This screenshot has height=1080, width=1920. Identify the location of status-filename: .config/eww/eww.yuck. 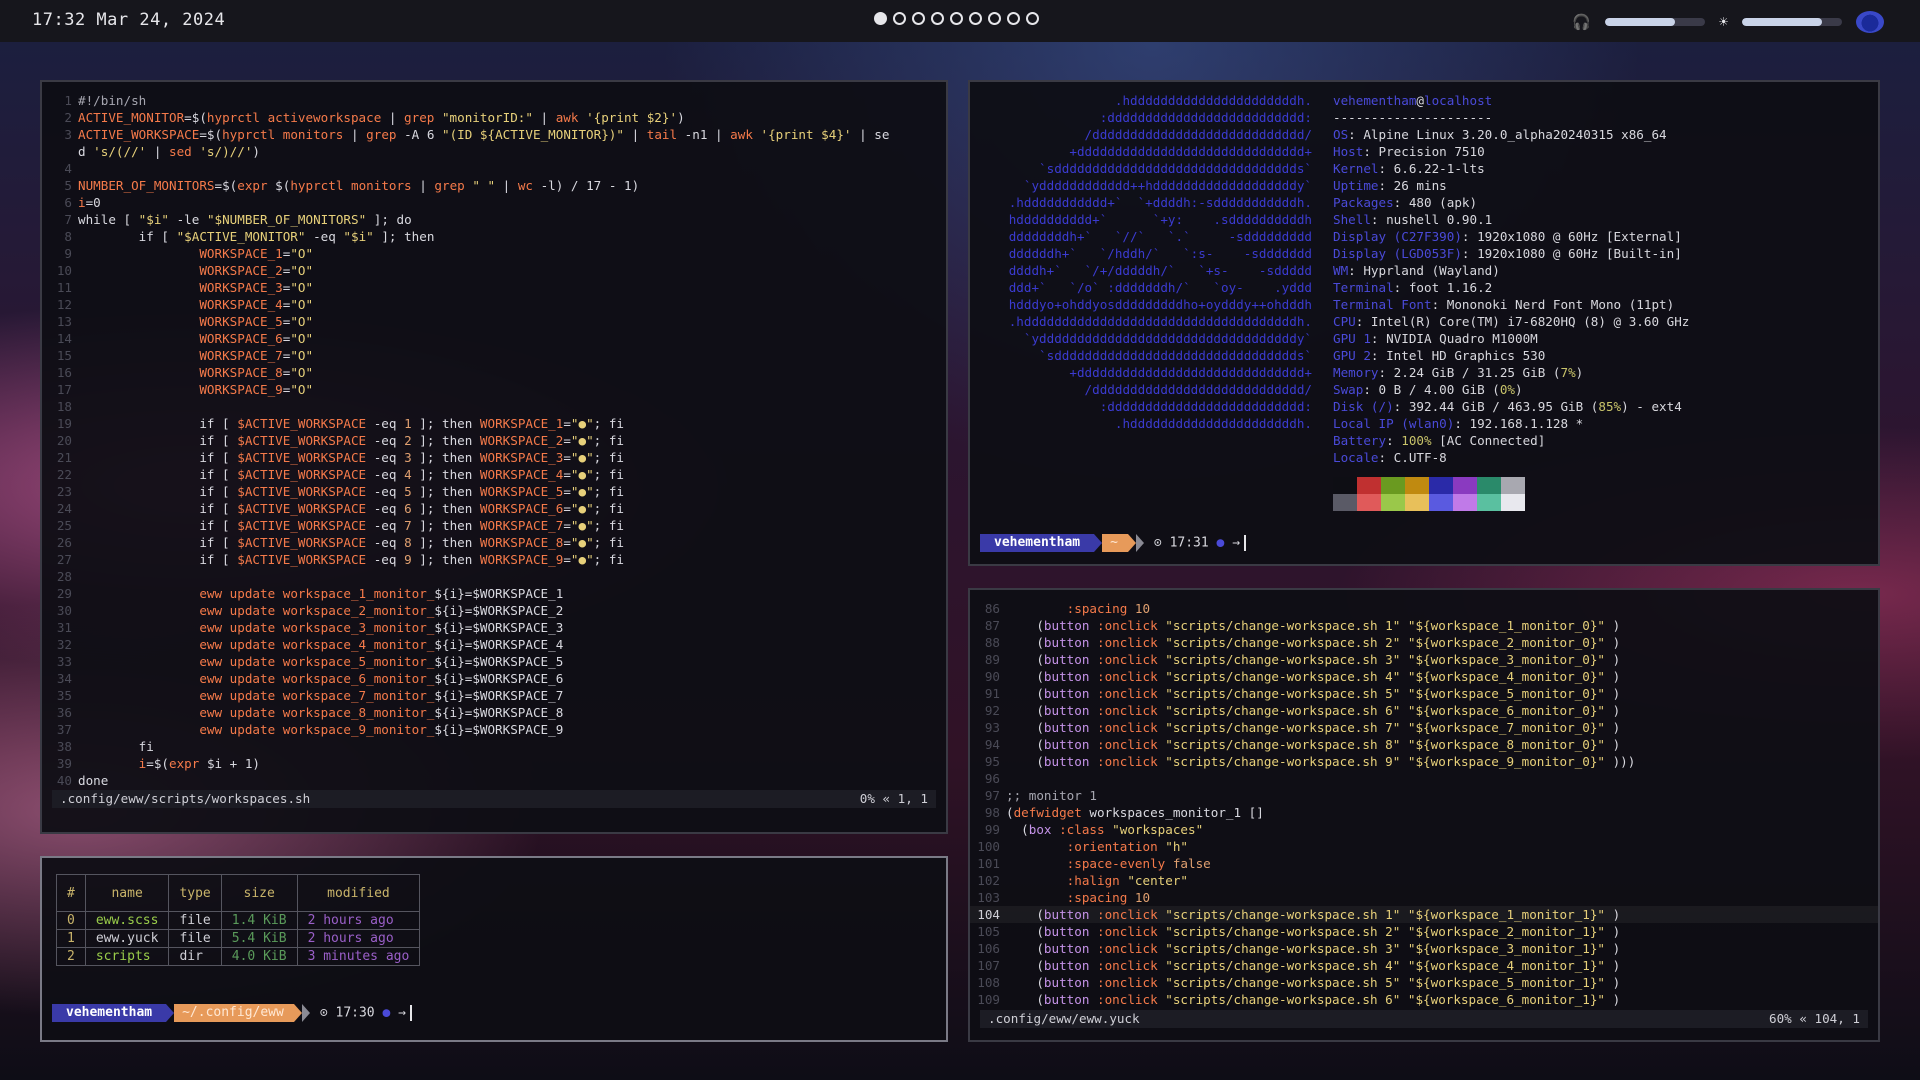
(1064, 1018).